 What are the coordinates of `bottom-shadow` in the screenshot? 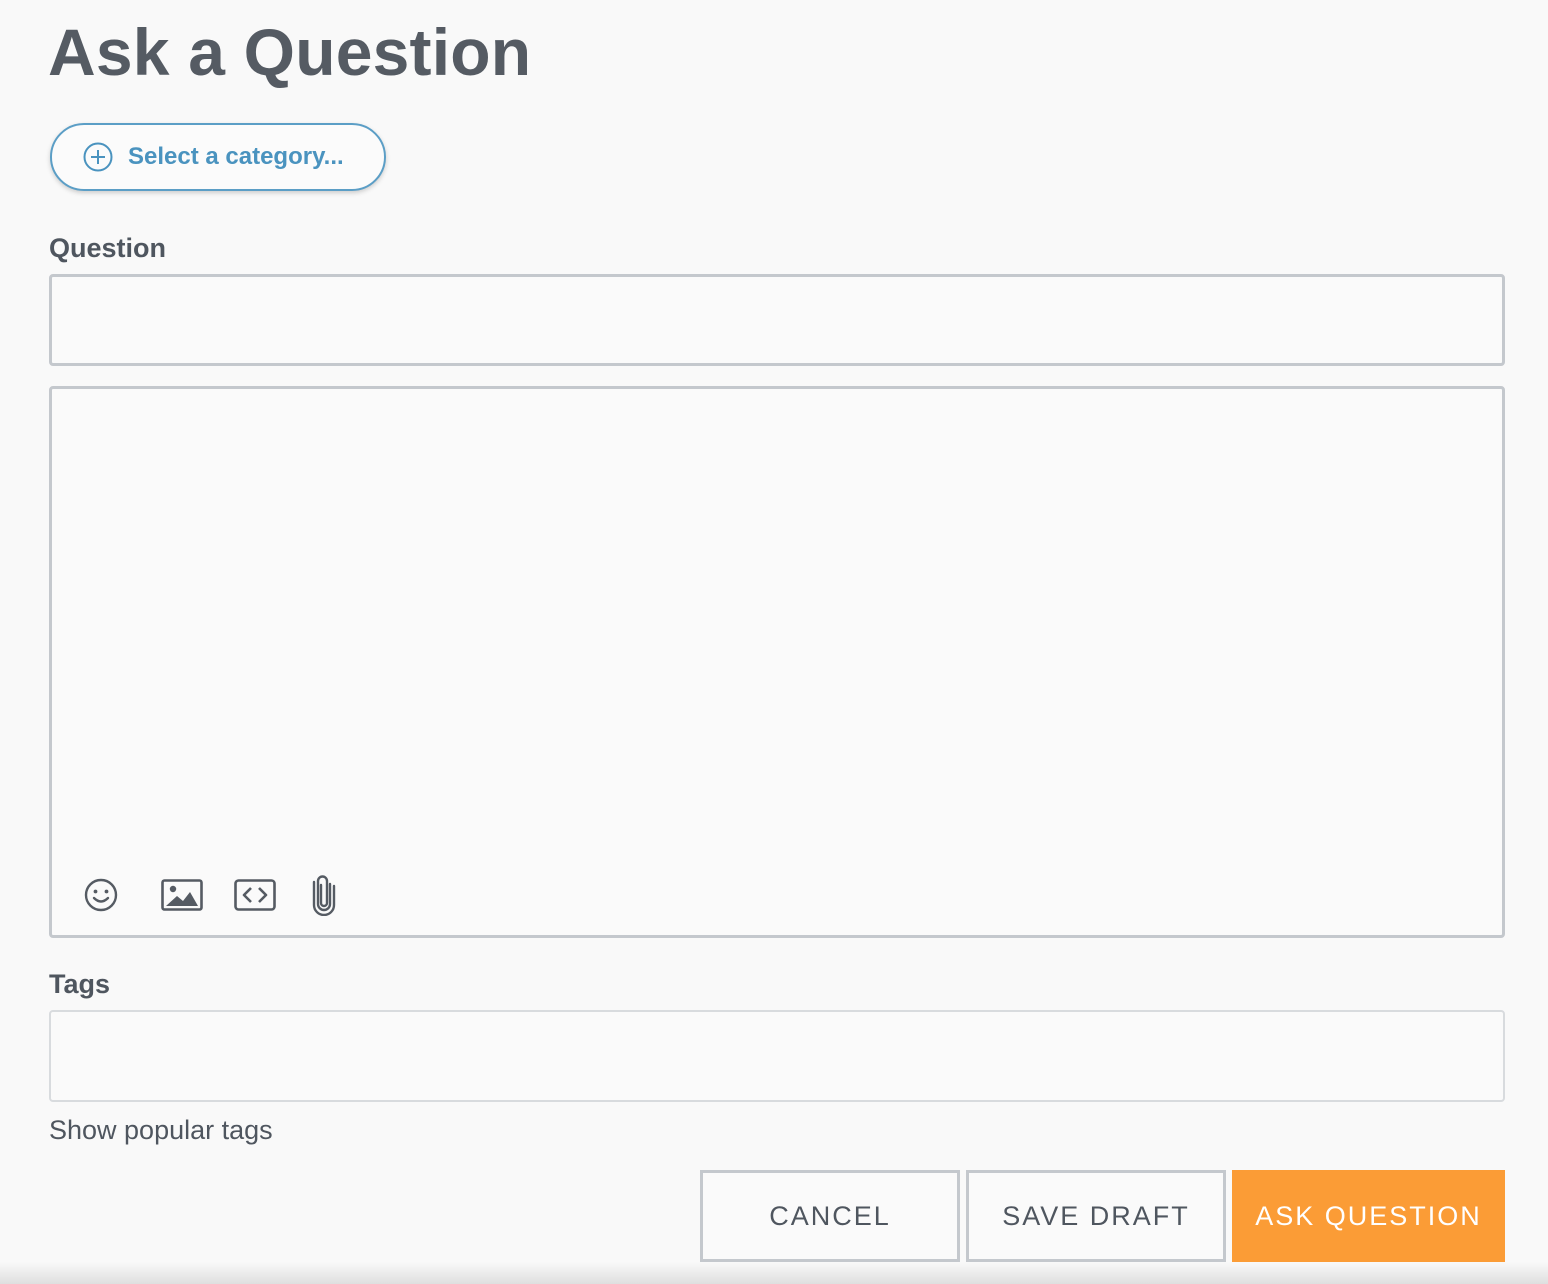 It's located at (774, 1273).